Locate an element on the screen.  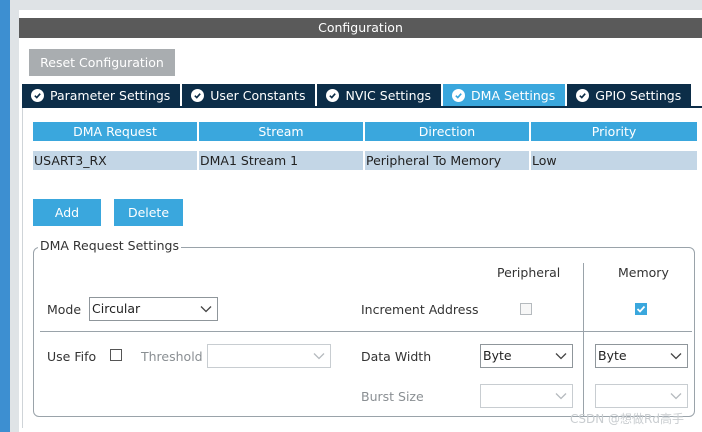
tab-gpio-settings: GPIO Settings is located at coordinates (630, 95).